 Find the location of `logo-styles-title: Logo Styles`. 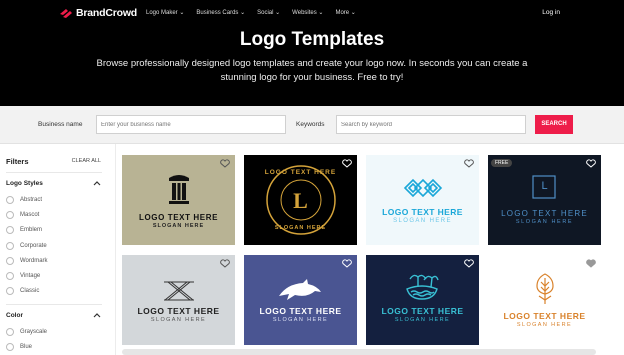

logo-styles-title: Logo Styles is located at coordinates (24, 183).